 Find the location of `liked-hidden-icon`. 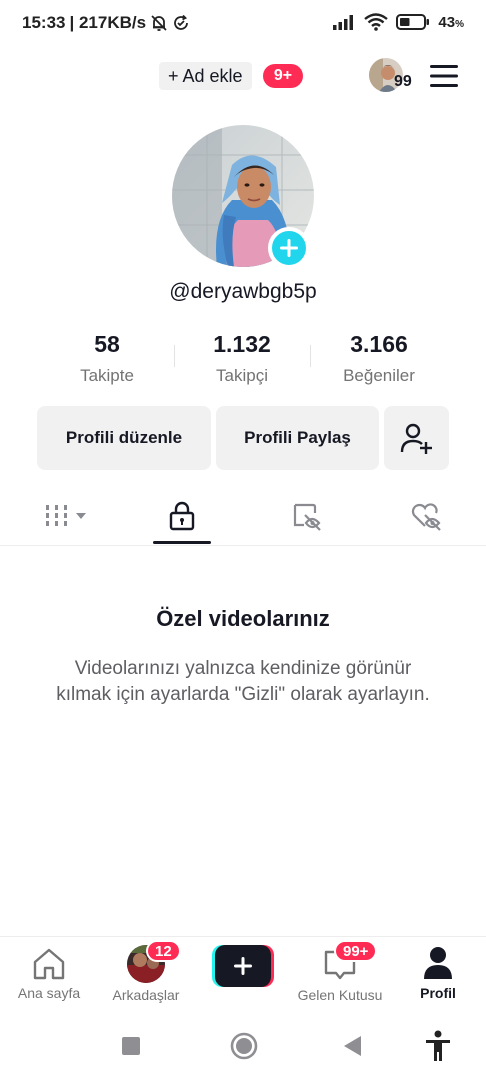

liked-hidden-icon is located at coordinates (426, 517).